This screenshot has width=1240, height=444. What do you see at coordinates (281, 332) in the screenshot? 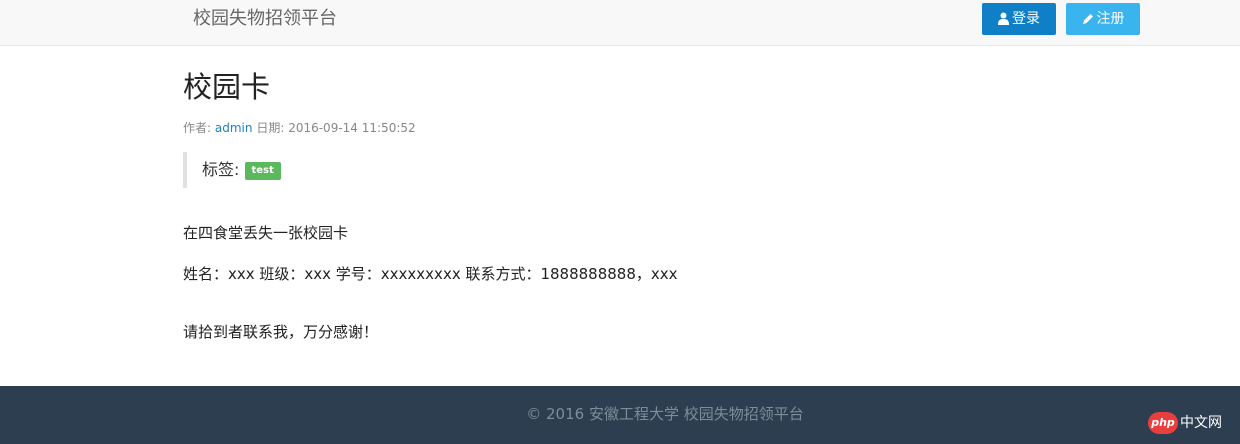
I see `post-paragraph: 请拾到者联系我，万分感谢！` at bounding box center [281, 332].